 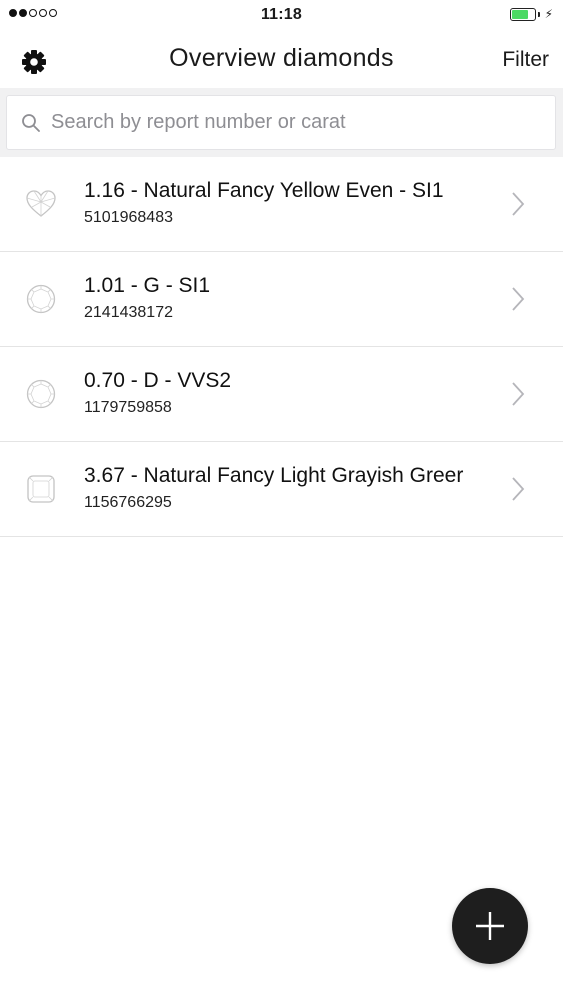 What do you see at coordinates (264, 190) in the screenshot?
I see `diamond-title: 1.16 - Natural Fancy Yellow Even - SI1` at bounding box center [264, 190].